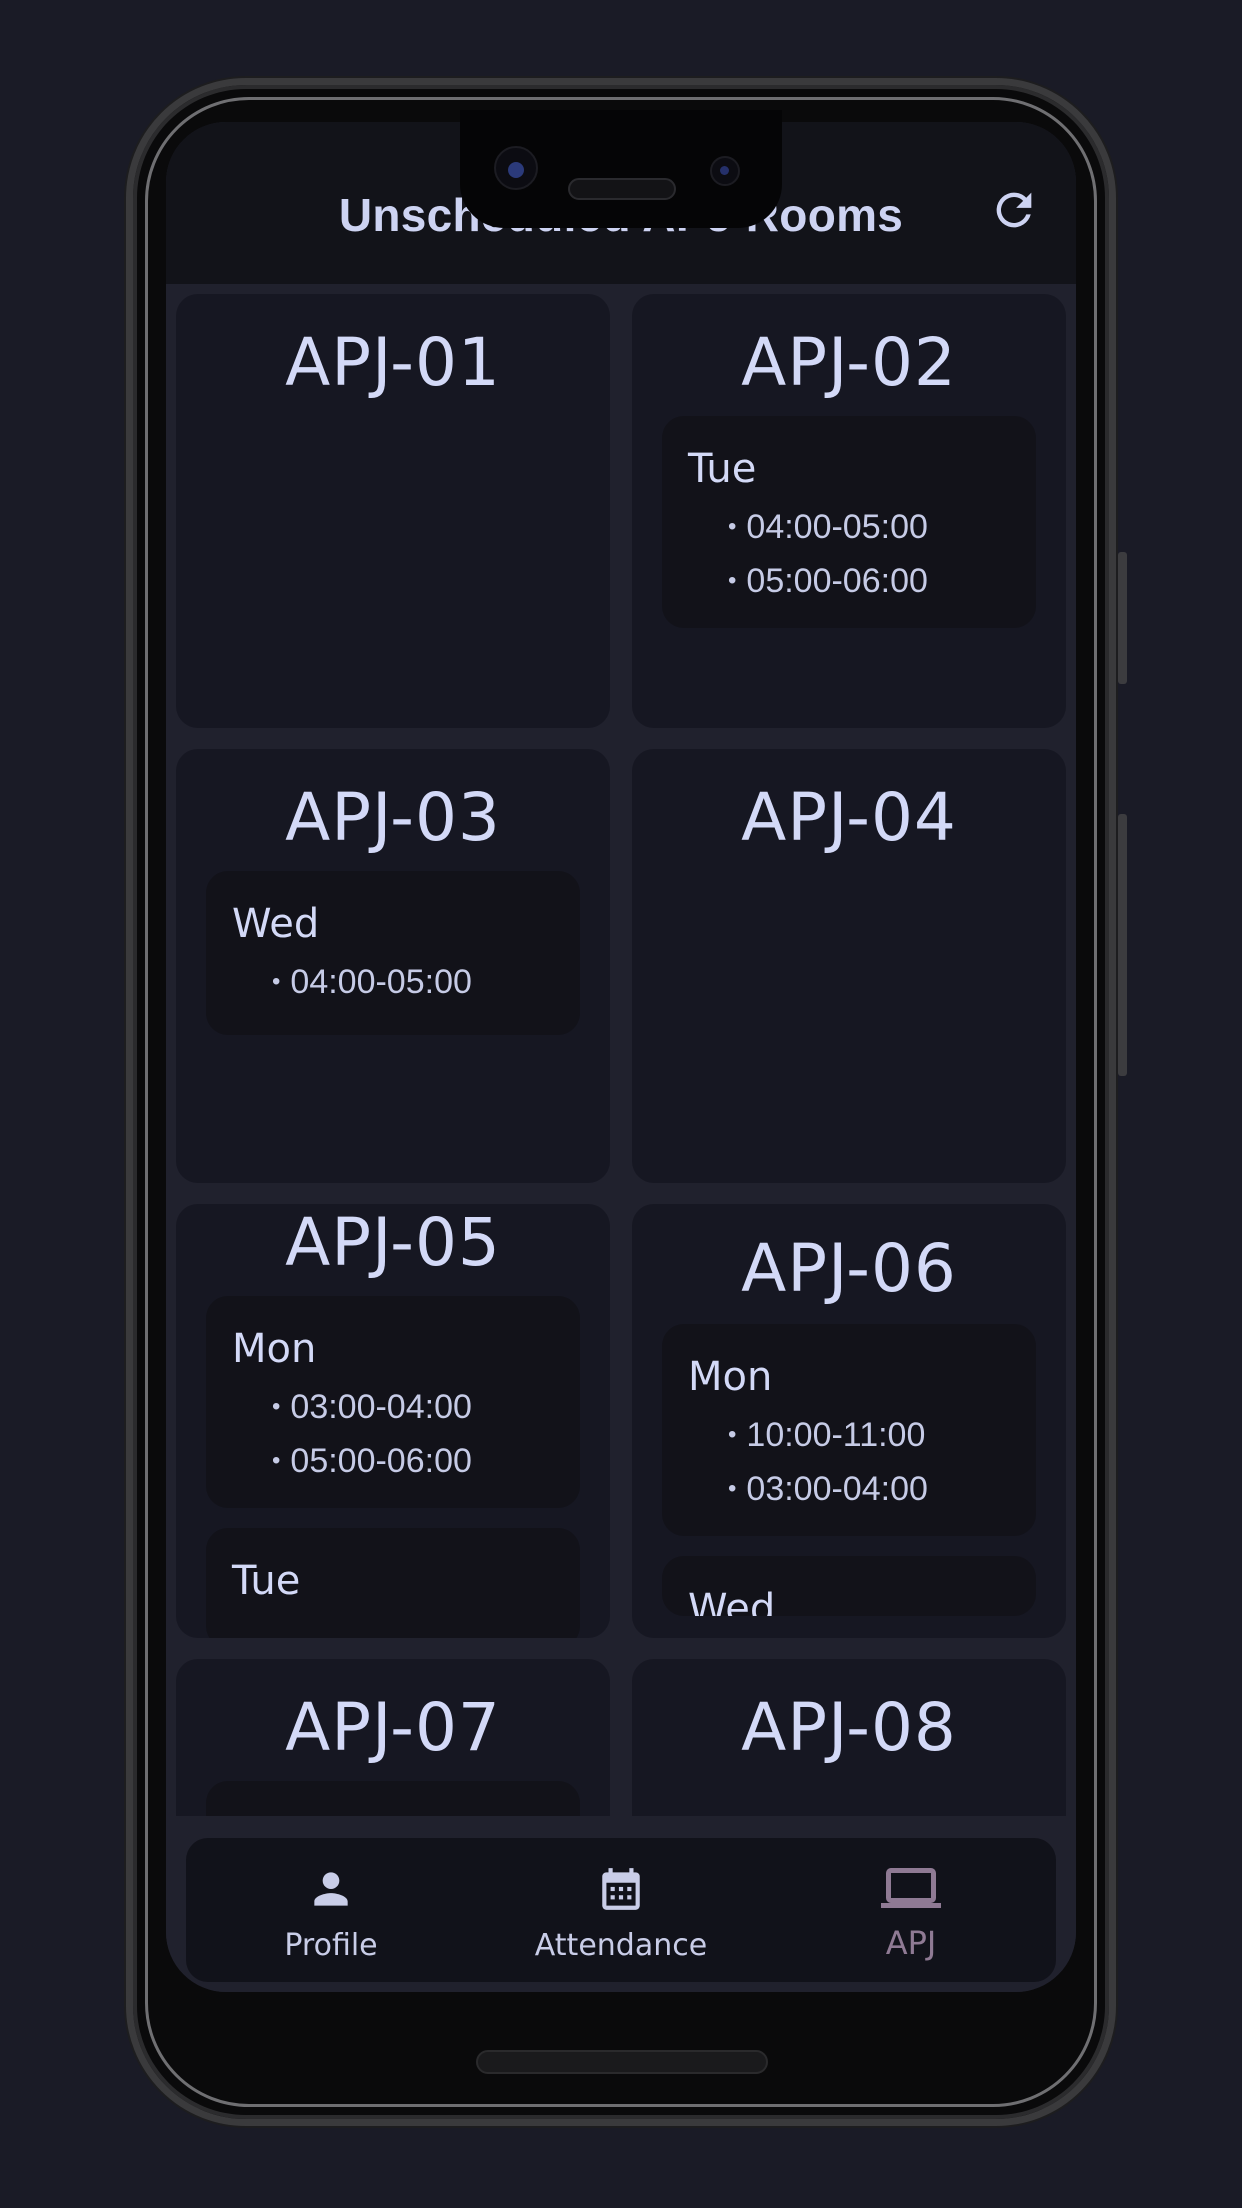 The height and width of the screenshot is (2208, 1242). I want to click on day-schedule: Wed, so click(849, 1586).